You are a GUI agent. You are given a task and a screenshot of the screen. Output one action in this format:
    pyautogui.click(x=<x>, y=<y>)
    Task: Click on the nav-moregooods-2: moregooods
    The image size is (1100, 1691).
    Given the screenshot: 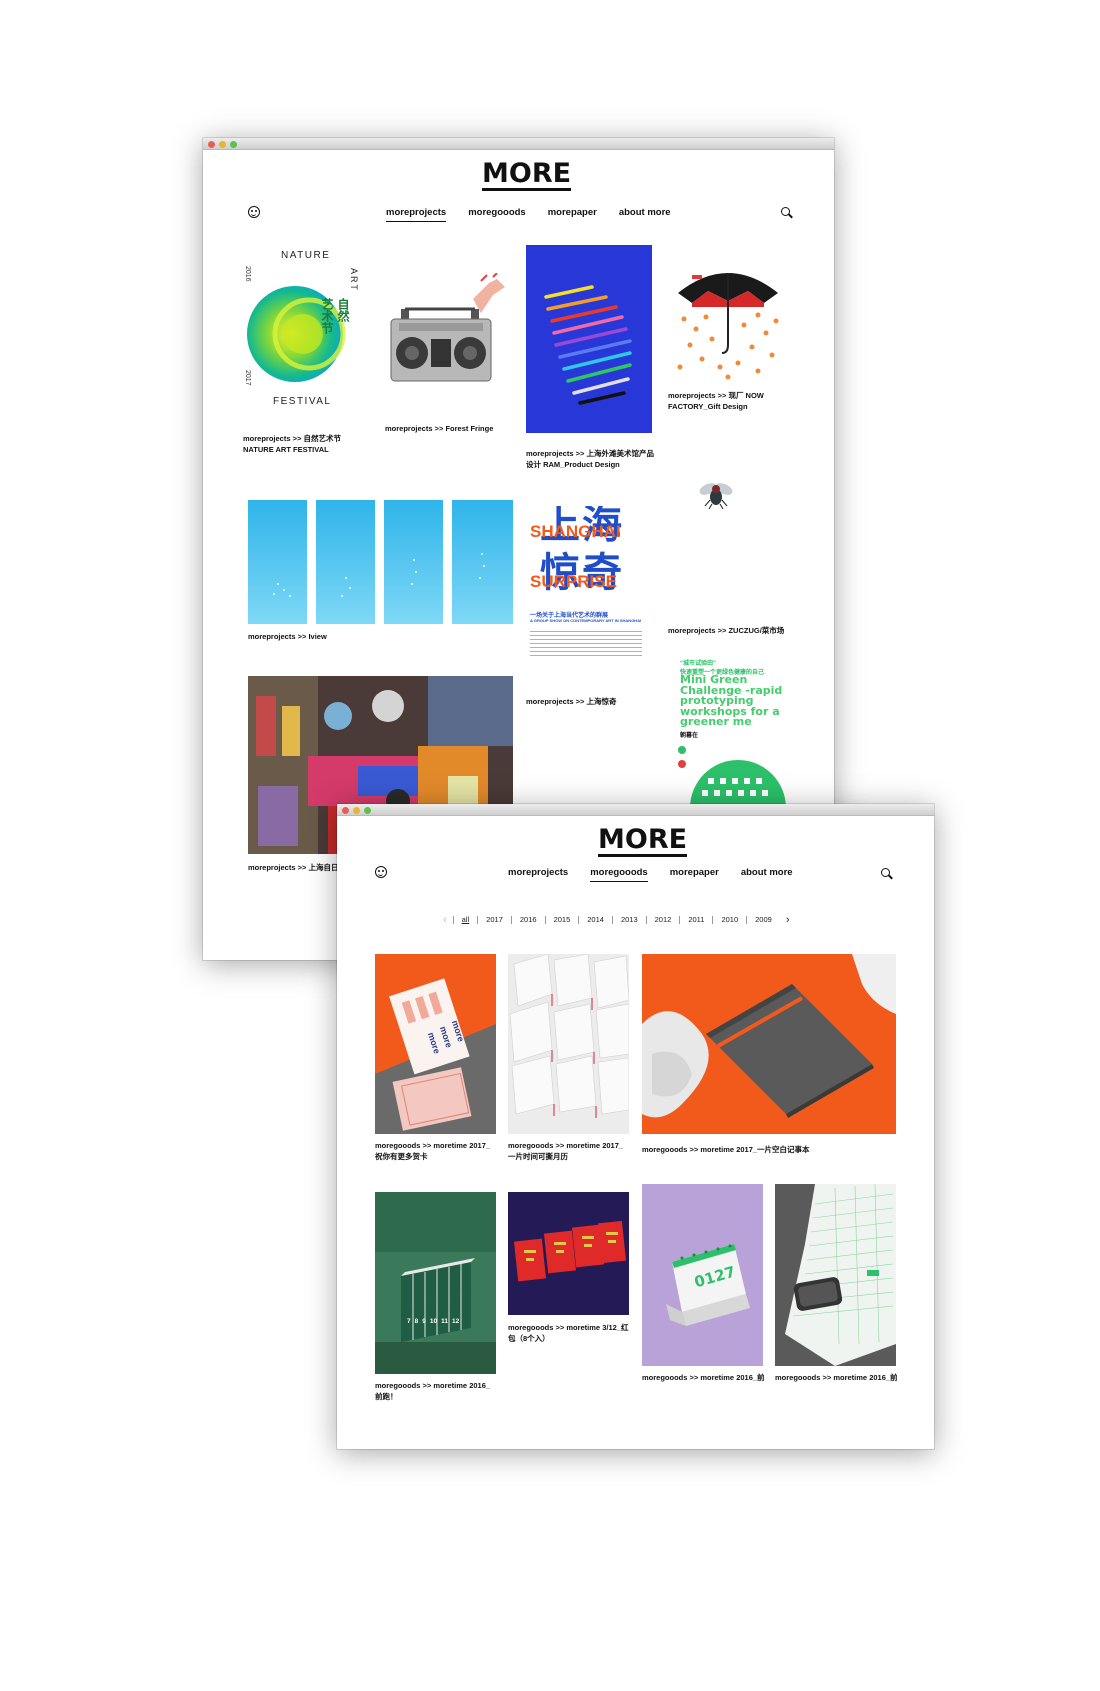 What is the action you would take?
    pyautogui.click(x=619, y=874)
    